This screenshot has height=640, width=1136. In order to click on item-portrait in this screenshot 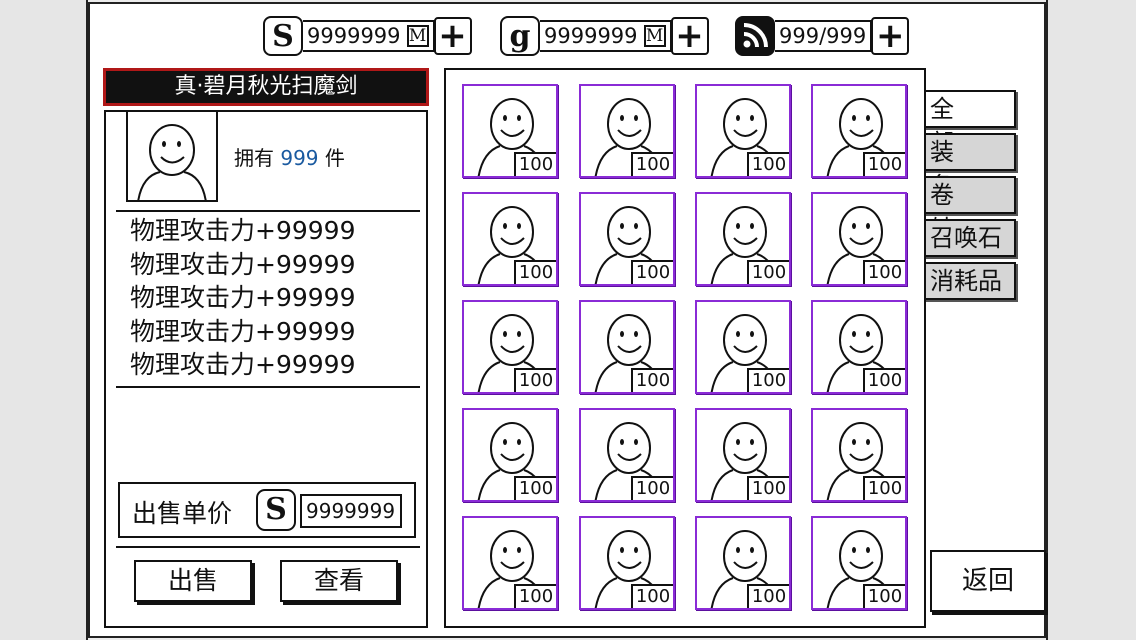, I will do `click(172, 157)`.